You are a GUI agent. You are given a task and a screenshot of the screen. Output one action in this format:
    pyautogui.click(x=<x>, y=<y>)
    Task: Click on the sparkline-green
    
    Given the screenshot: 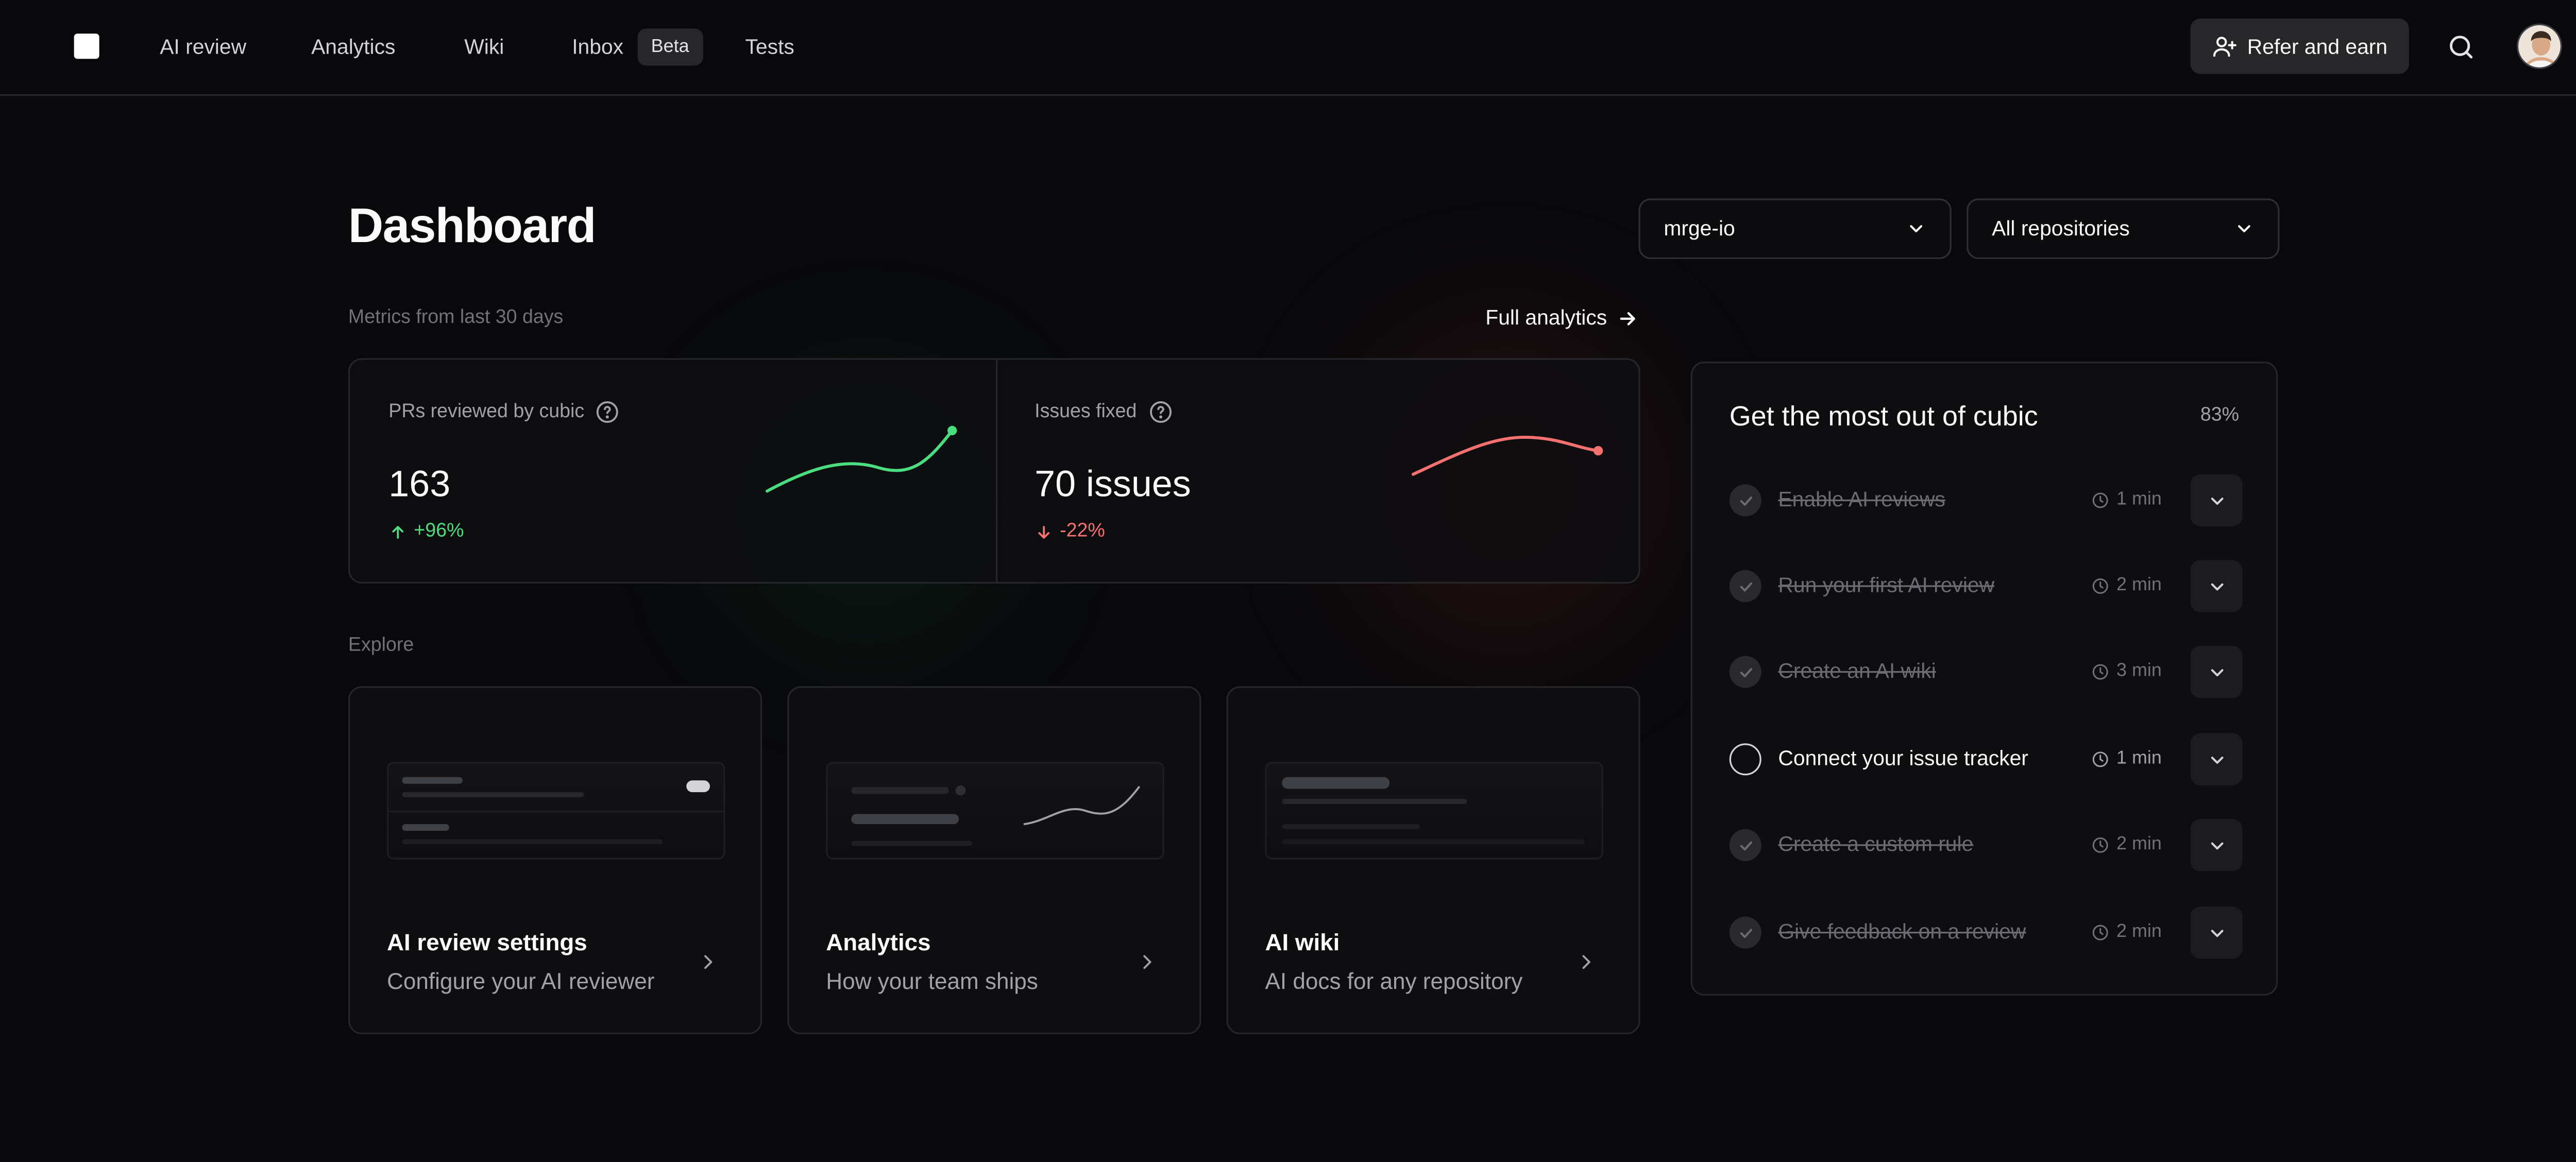 What is the action you would take?
    pyautogui.click(x=861, y=459)
    